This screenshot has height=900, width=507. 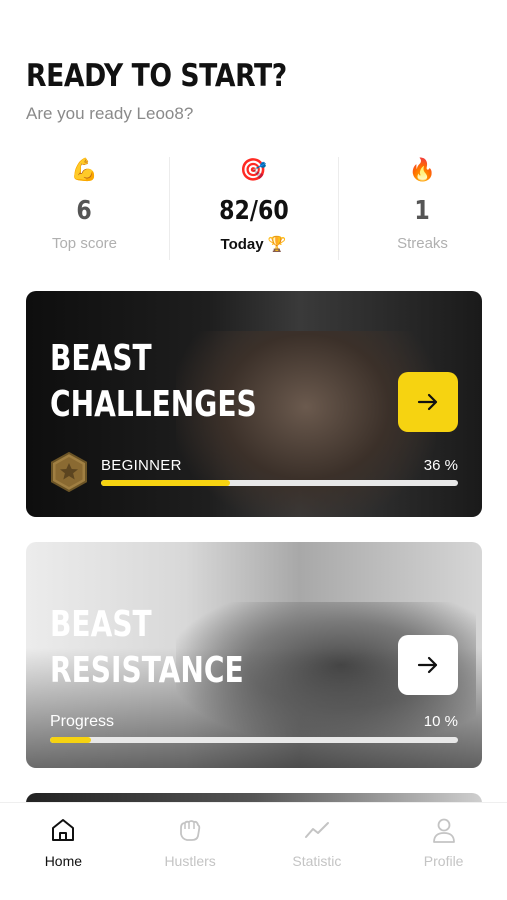 I want to click on stat-value: 6, so click(x=84, y=211).